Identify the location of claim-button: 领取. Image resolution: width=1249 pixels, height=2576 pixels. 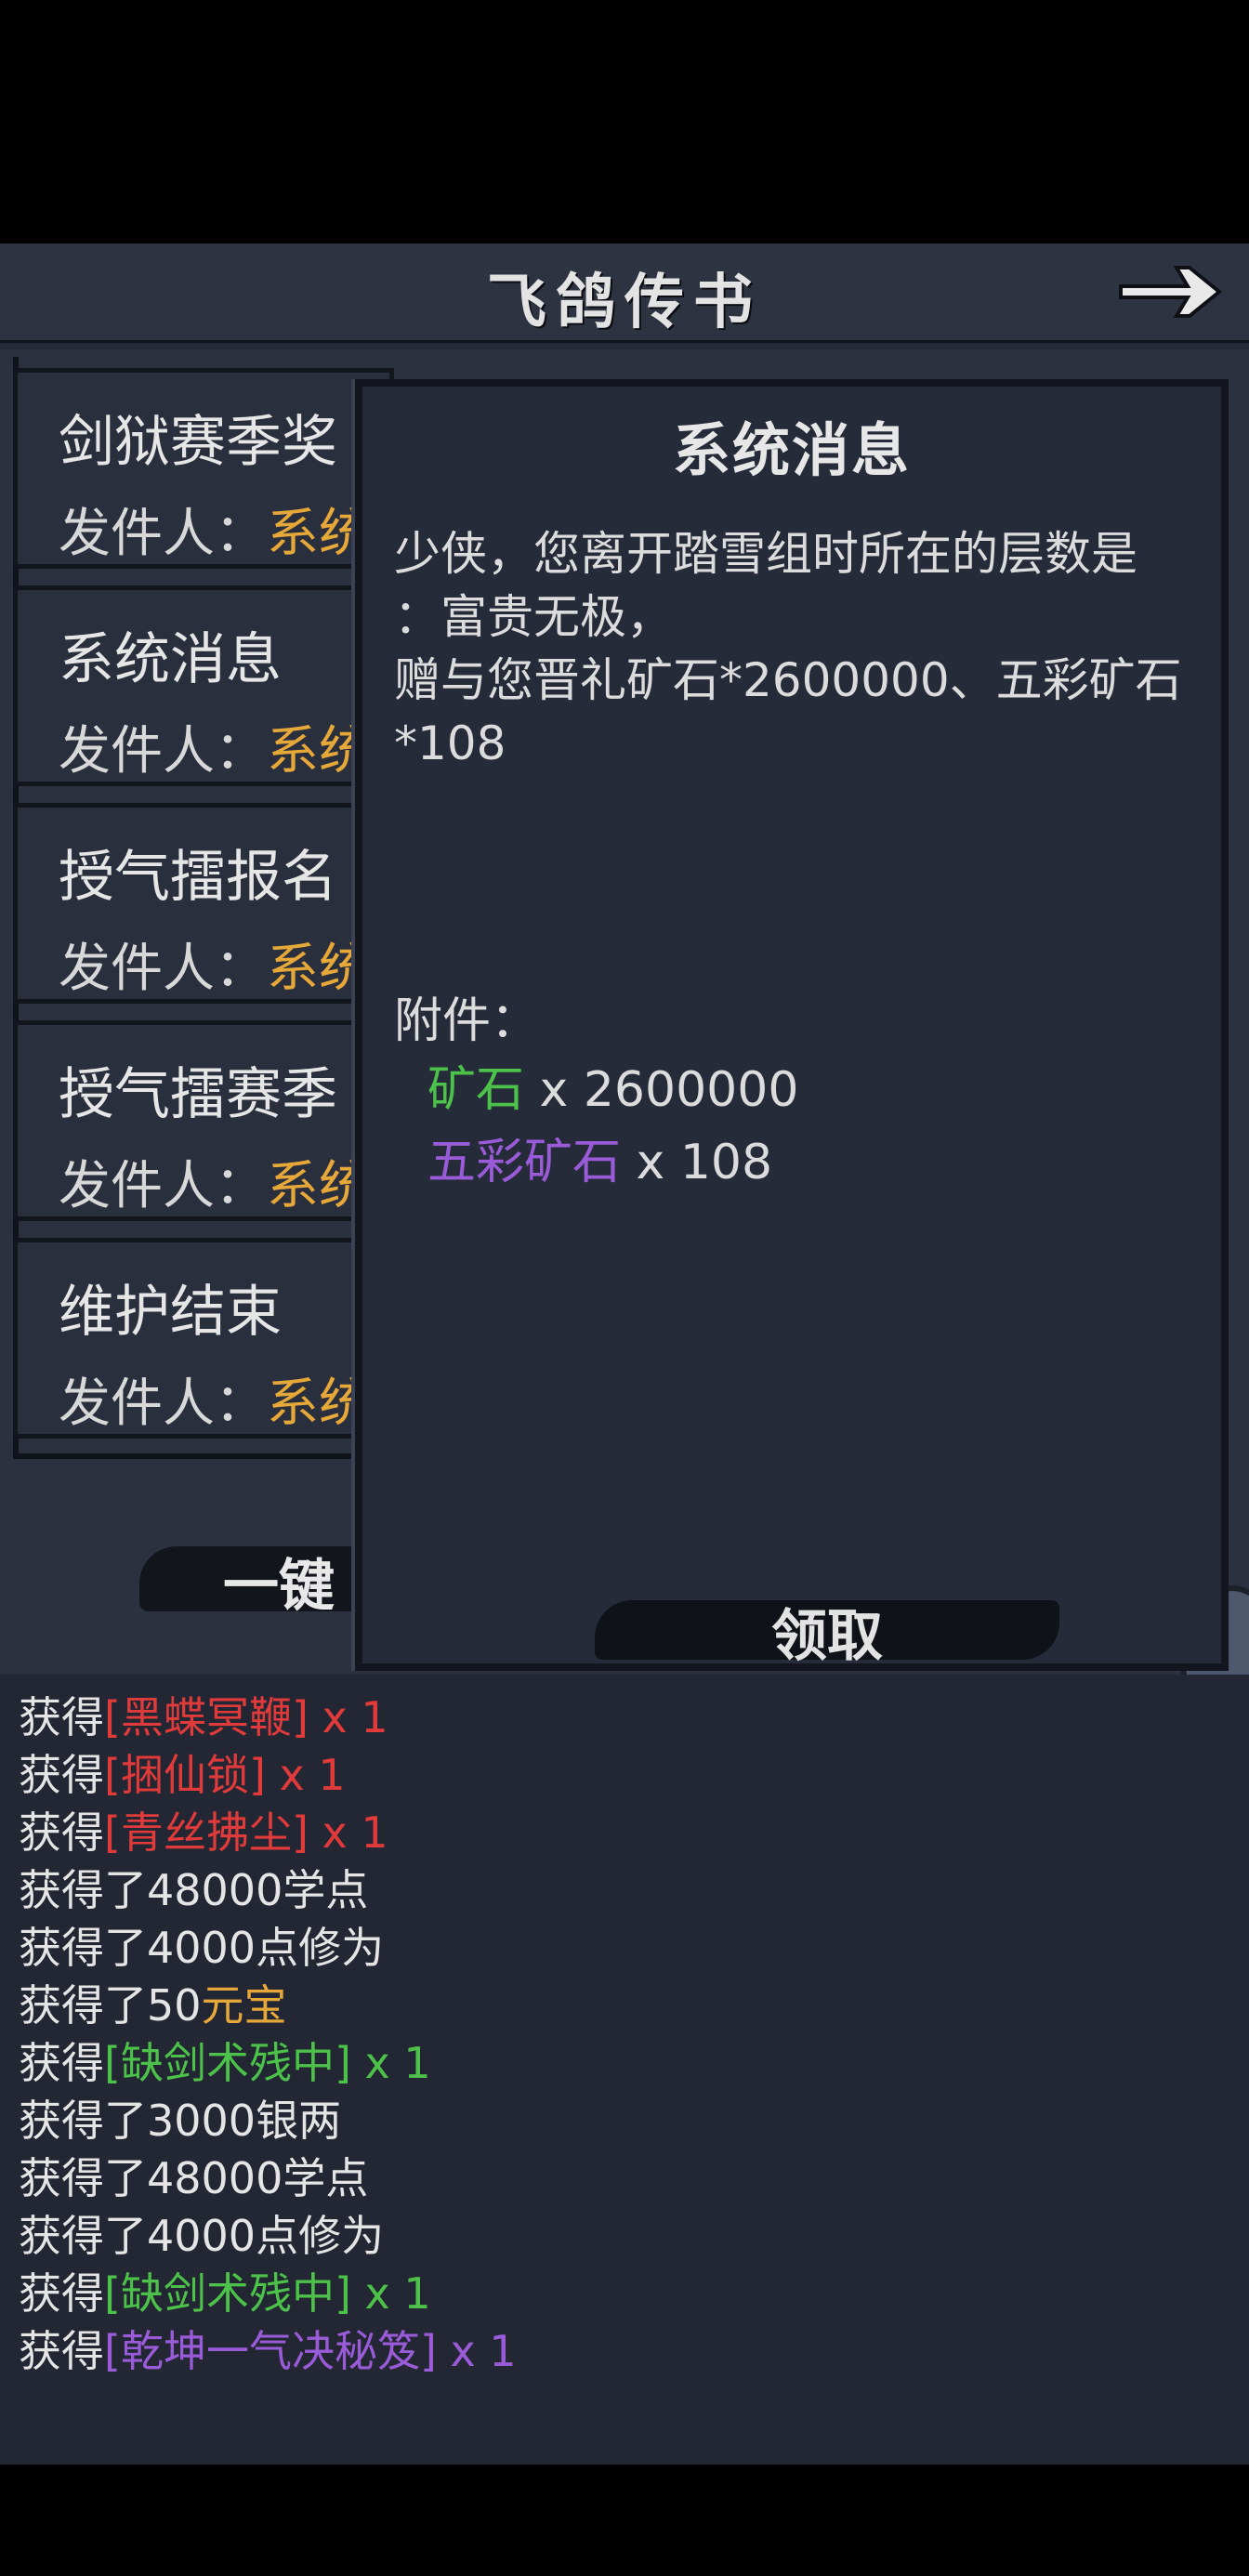
(827, 1627).